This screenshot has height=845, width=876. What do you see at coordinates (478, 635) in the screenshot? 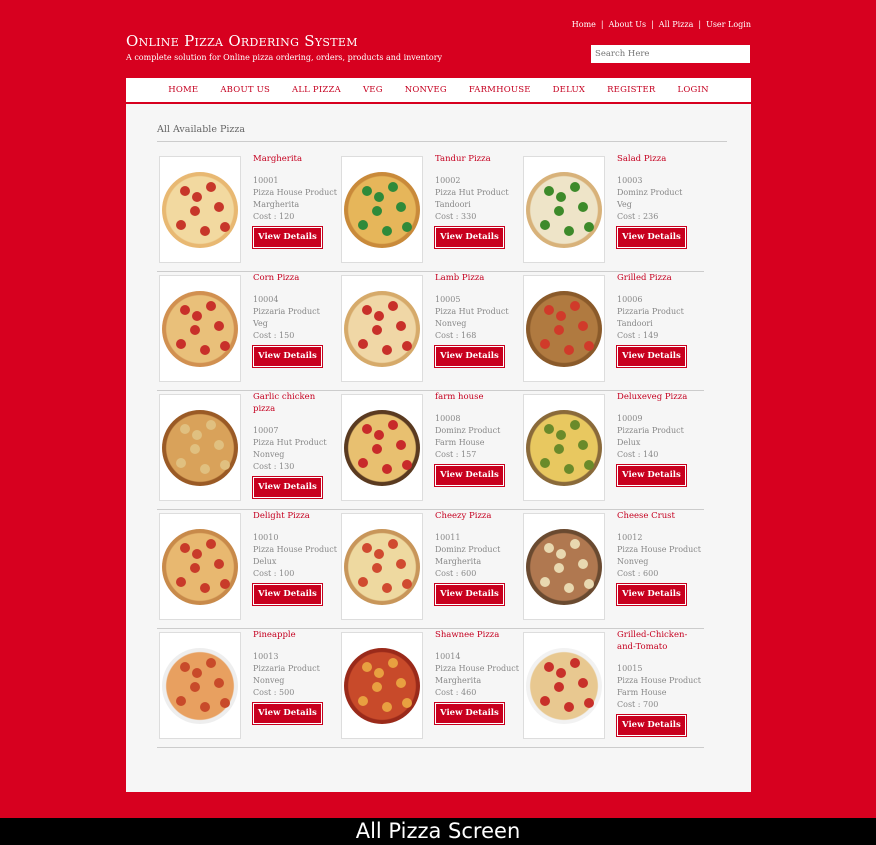
I see `product-name: Shawnee Pizza` at bounding box center [478, 635].